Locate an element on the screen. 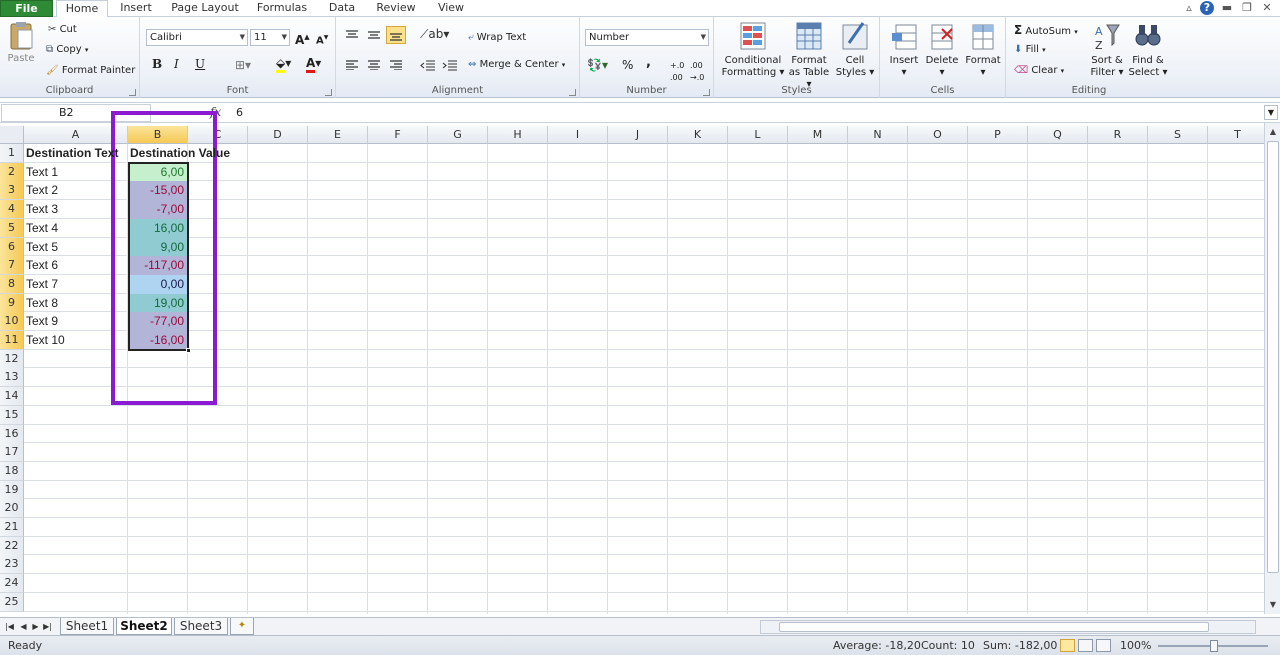 The height and width of the screenshot is (655, 1280). align-middle-icon is located at coordinates (374, 35).